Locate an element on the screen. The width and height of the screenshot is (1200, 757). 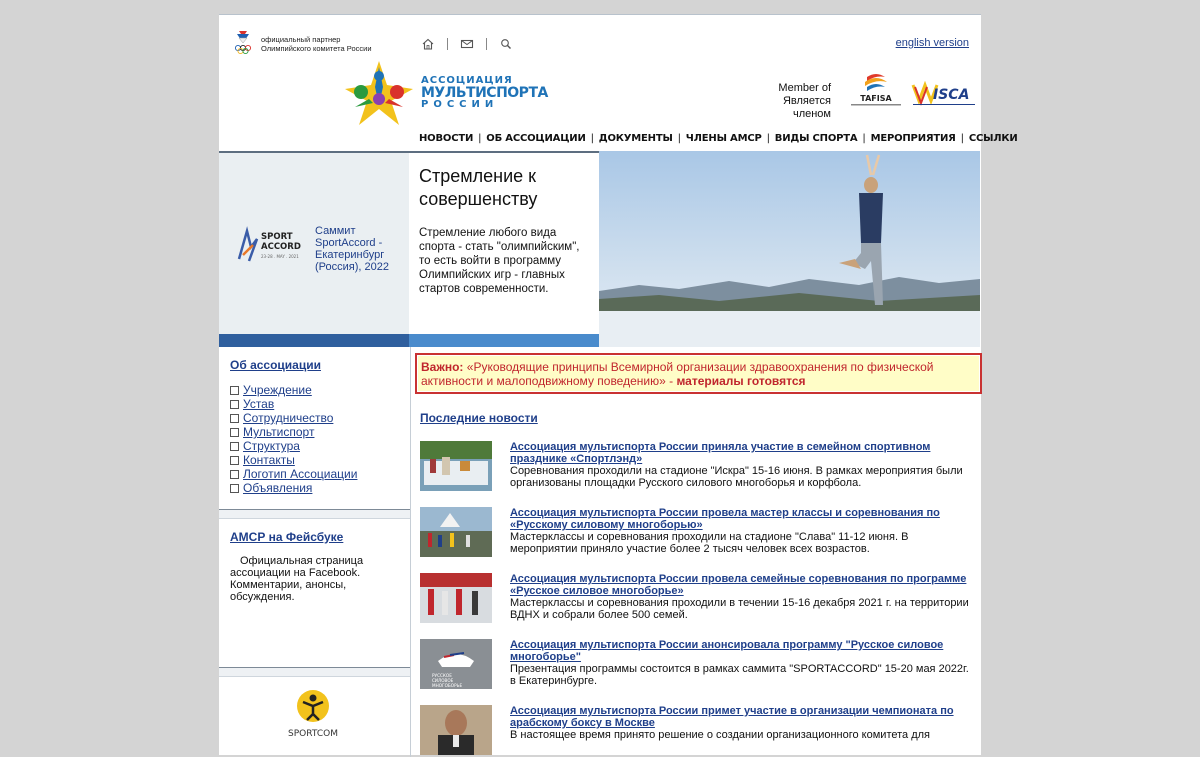
isca-logo: ISCA is located at coordinates (944, 94).